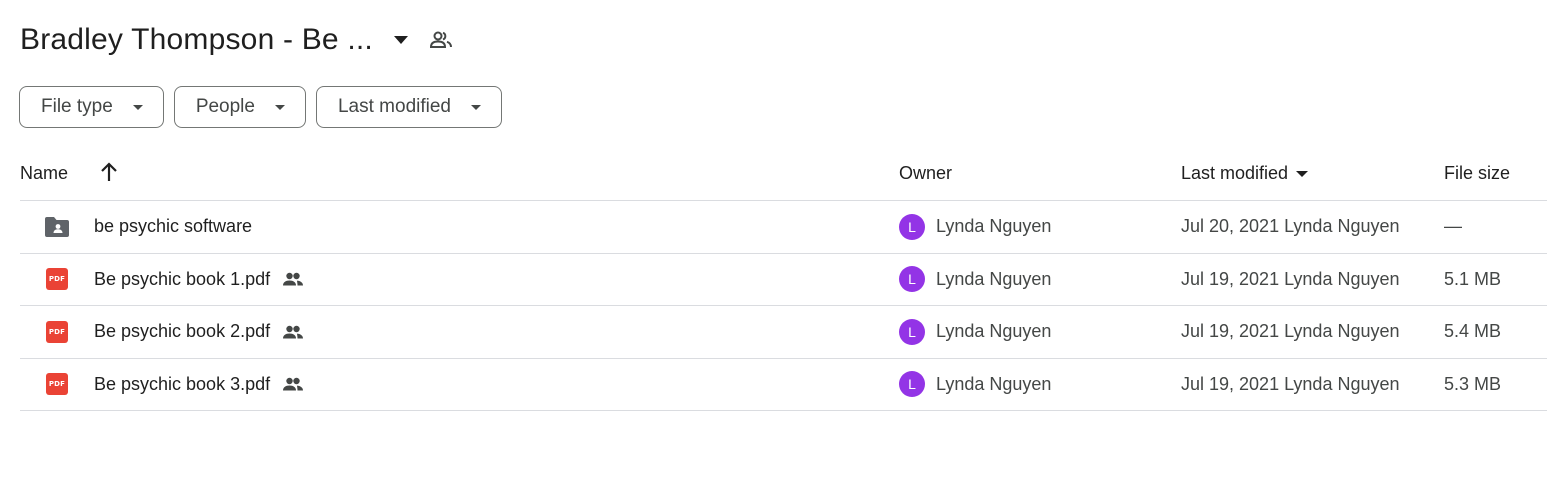 The image size is (1547, 481). I want to click on filter-last-modified: Last modified, so click(408, 107).